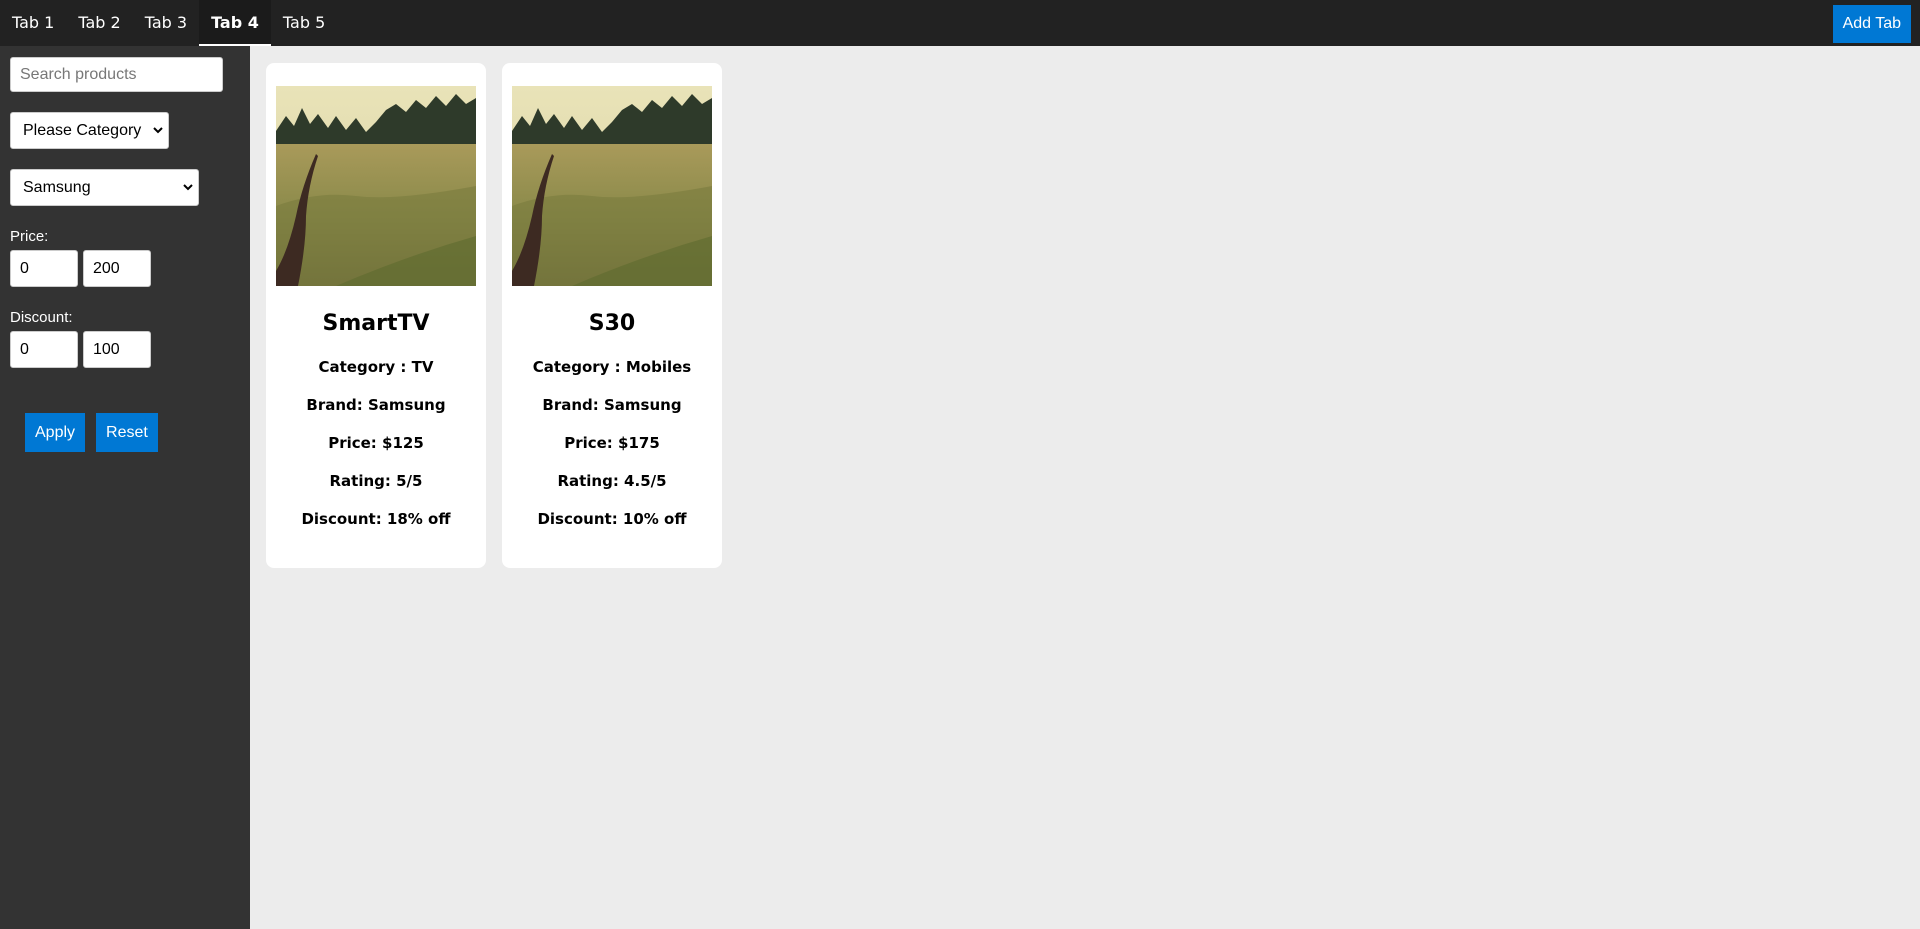  What do you see at coordinates (376, 443) in the screenshot?
I see `product-price: Price: $125` at bounding box center [376, 443].